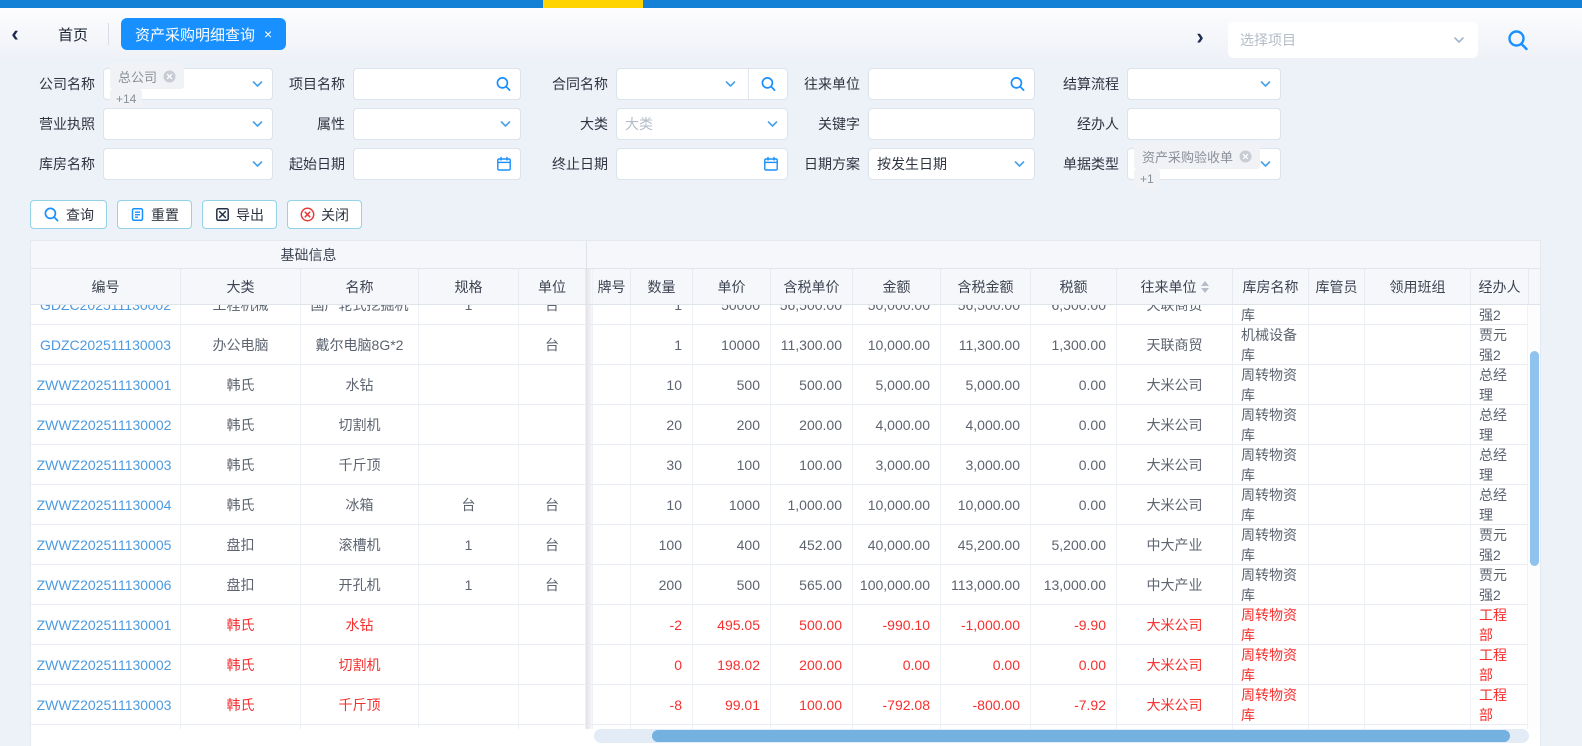  Describe the element at coordinates (1204, 124) in the screenshot. I see `filter-field-handler` at that location.